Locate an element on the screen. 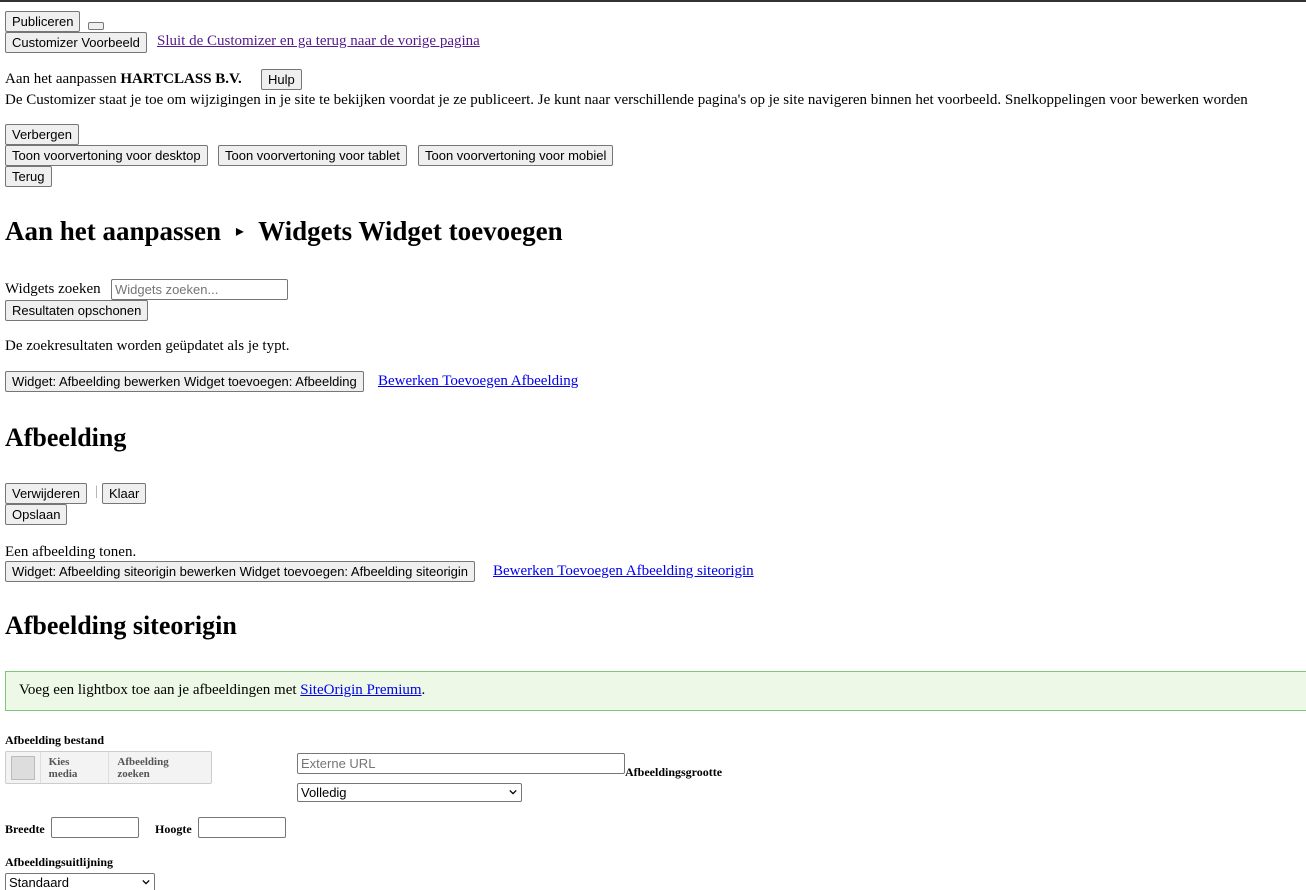 This screenshot has height=890, width=1306. clear-results-button: Resultaten opschonen is located at coordinates (77, 310).